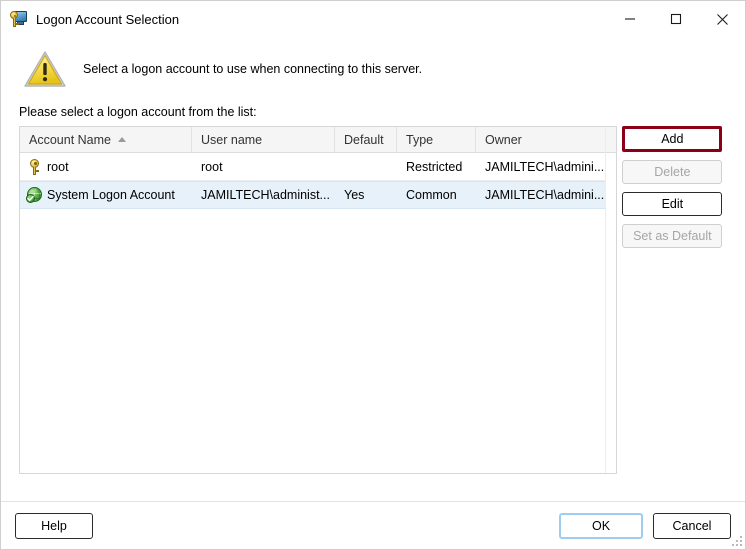 This screenshot has width=746, height=550. What do you see at coordinates (111, 195) in the screenshot?
I see `account-name-text: System Logon Account` at bounding box center [111, 195].